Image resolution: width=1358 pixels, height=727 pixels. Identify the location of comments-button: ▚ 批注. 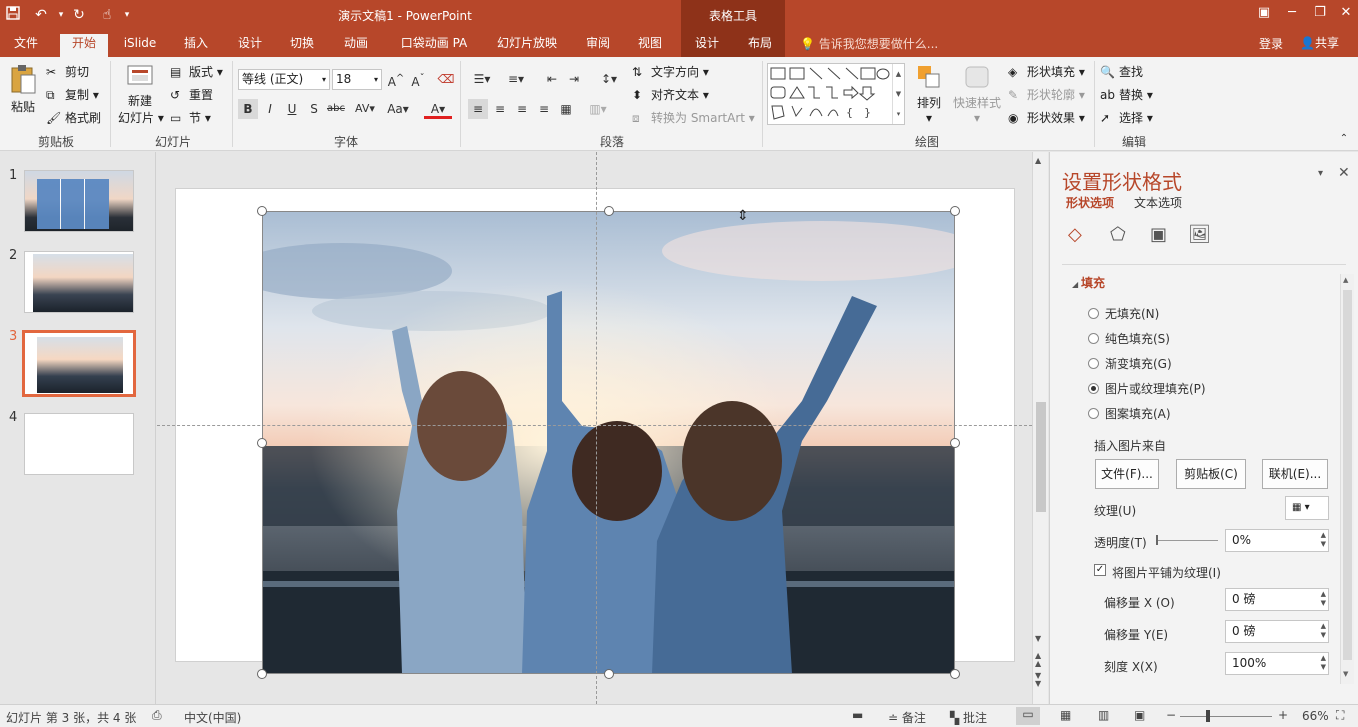
(968, 717).